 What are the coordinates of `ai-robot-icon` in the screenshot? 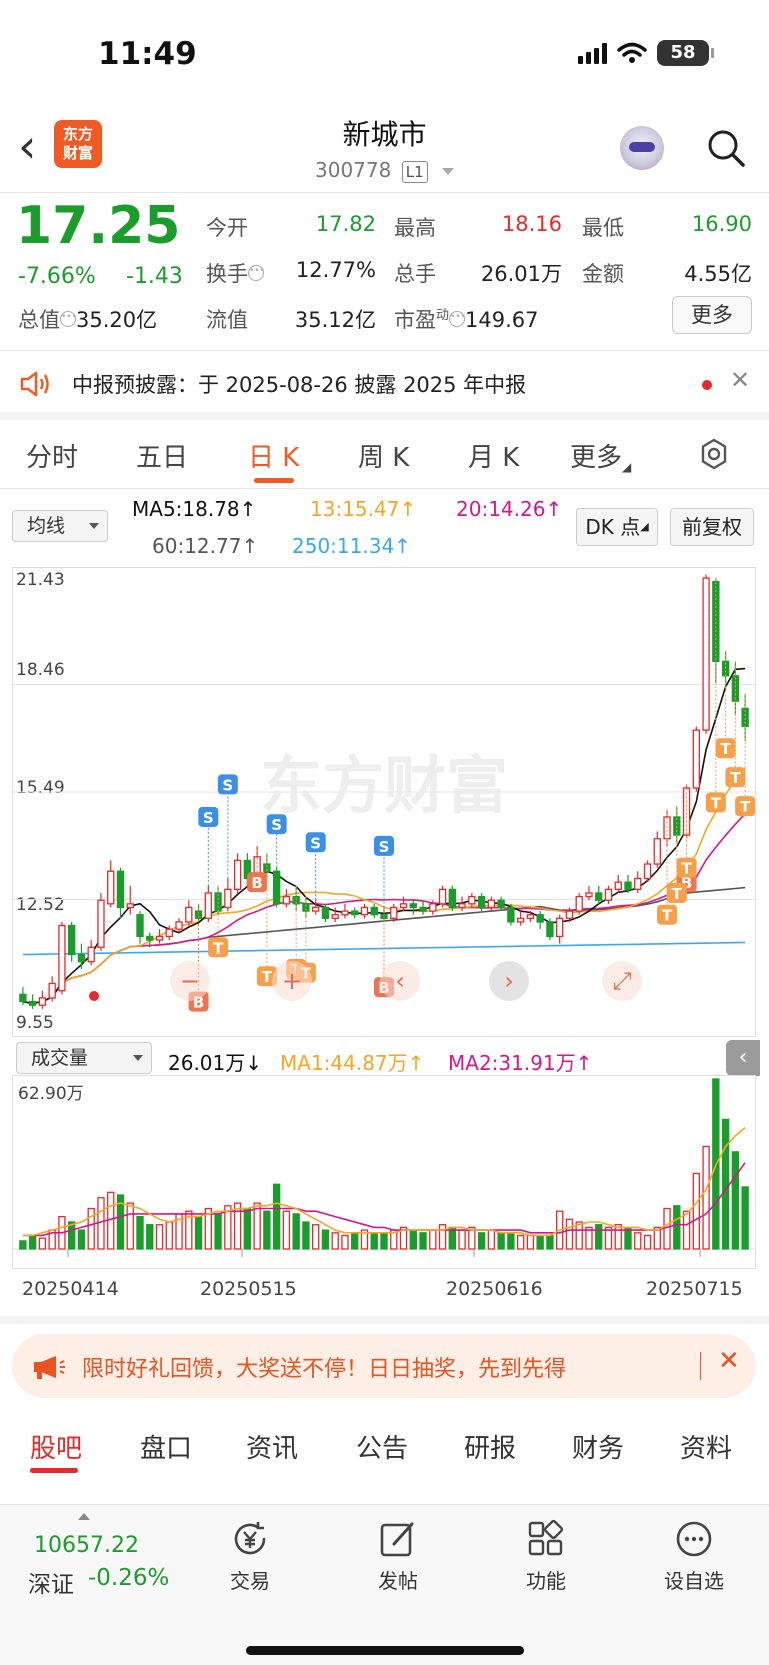 It's located at (642, 148).